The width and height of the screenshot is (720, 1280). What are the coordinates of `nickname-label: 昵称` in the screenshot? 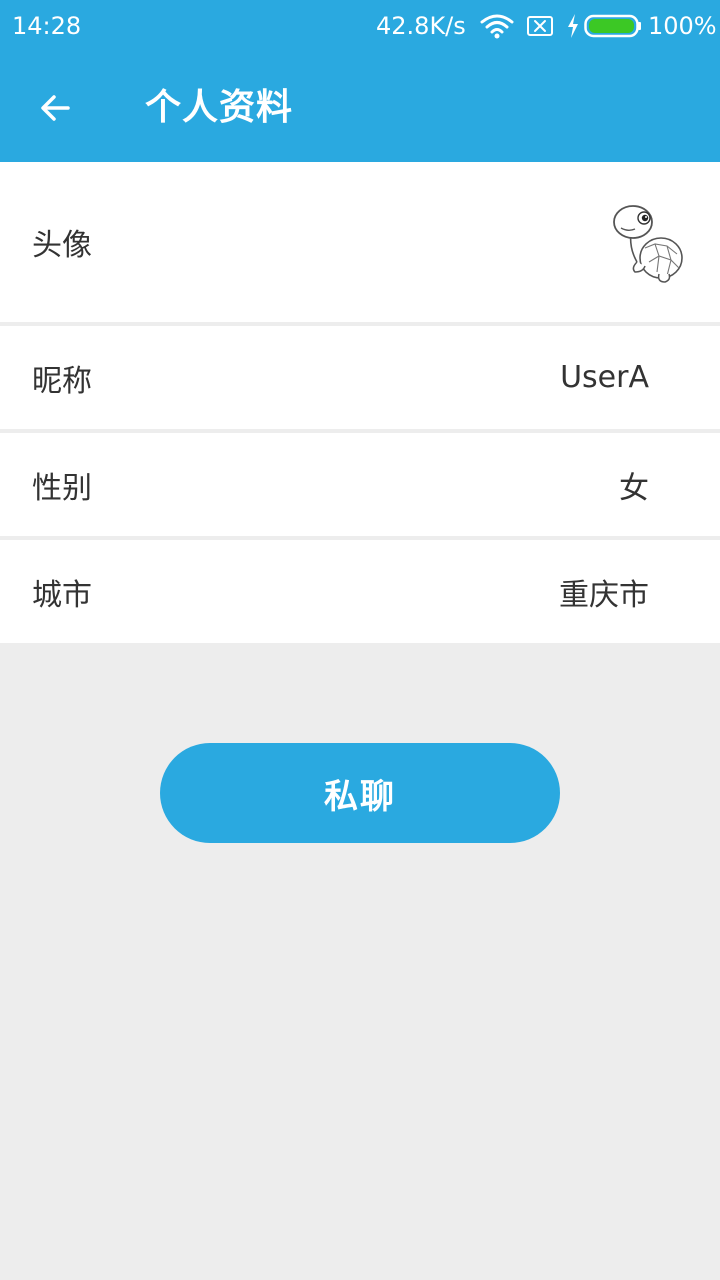 It's located at (62, 381).